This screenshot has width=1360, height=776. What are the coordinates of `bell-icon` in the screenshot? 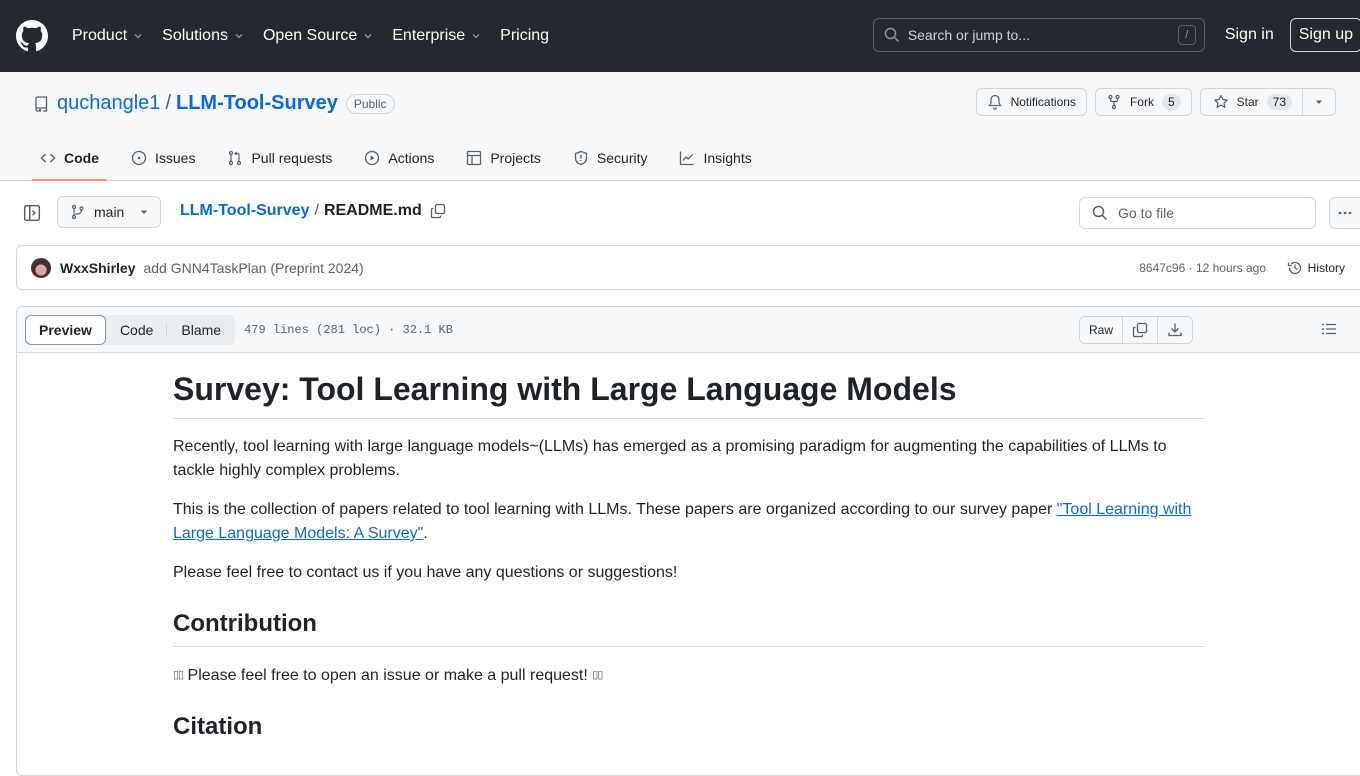 It's located at (995, 102).